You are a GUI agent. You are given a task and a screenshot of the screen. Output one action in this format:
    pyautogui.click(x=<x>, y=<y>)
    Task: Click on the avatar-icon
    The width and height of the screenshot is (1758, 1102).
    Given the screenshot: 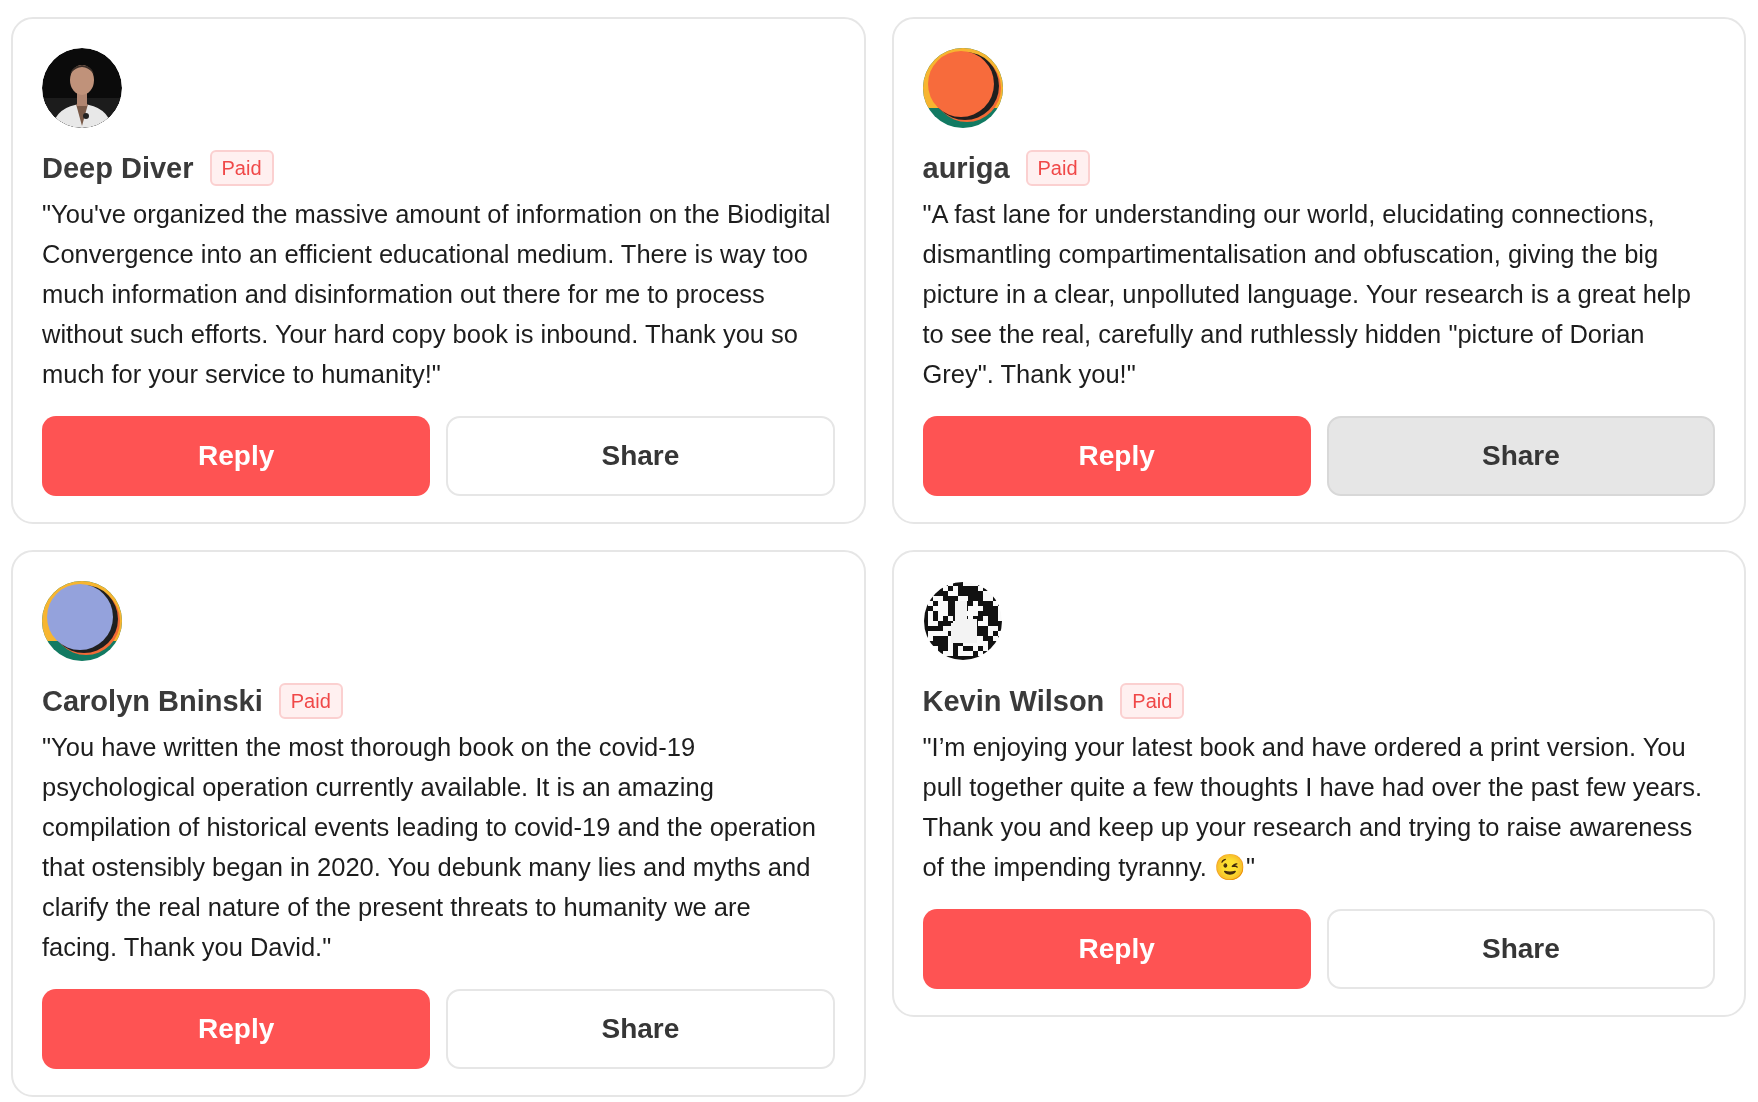 What is the action you would take?
    pyautogui.click(x=962, y=621)
    